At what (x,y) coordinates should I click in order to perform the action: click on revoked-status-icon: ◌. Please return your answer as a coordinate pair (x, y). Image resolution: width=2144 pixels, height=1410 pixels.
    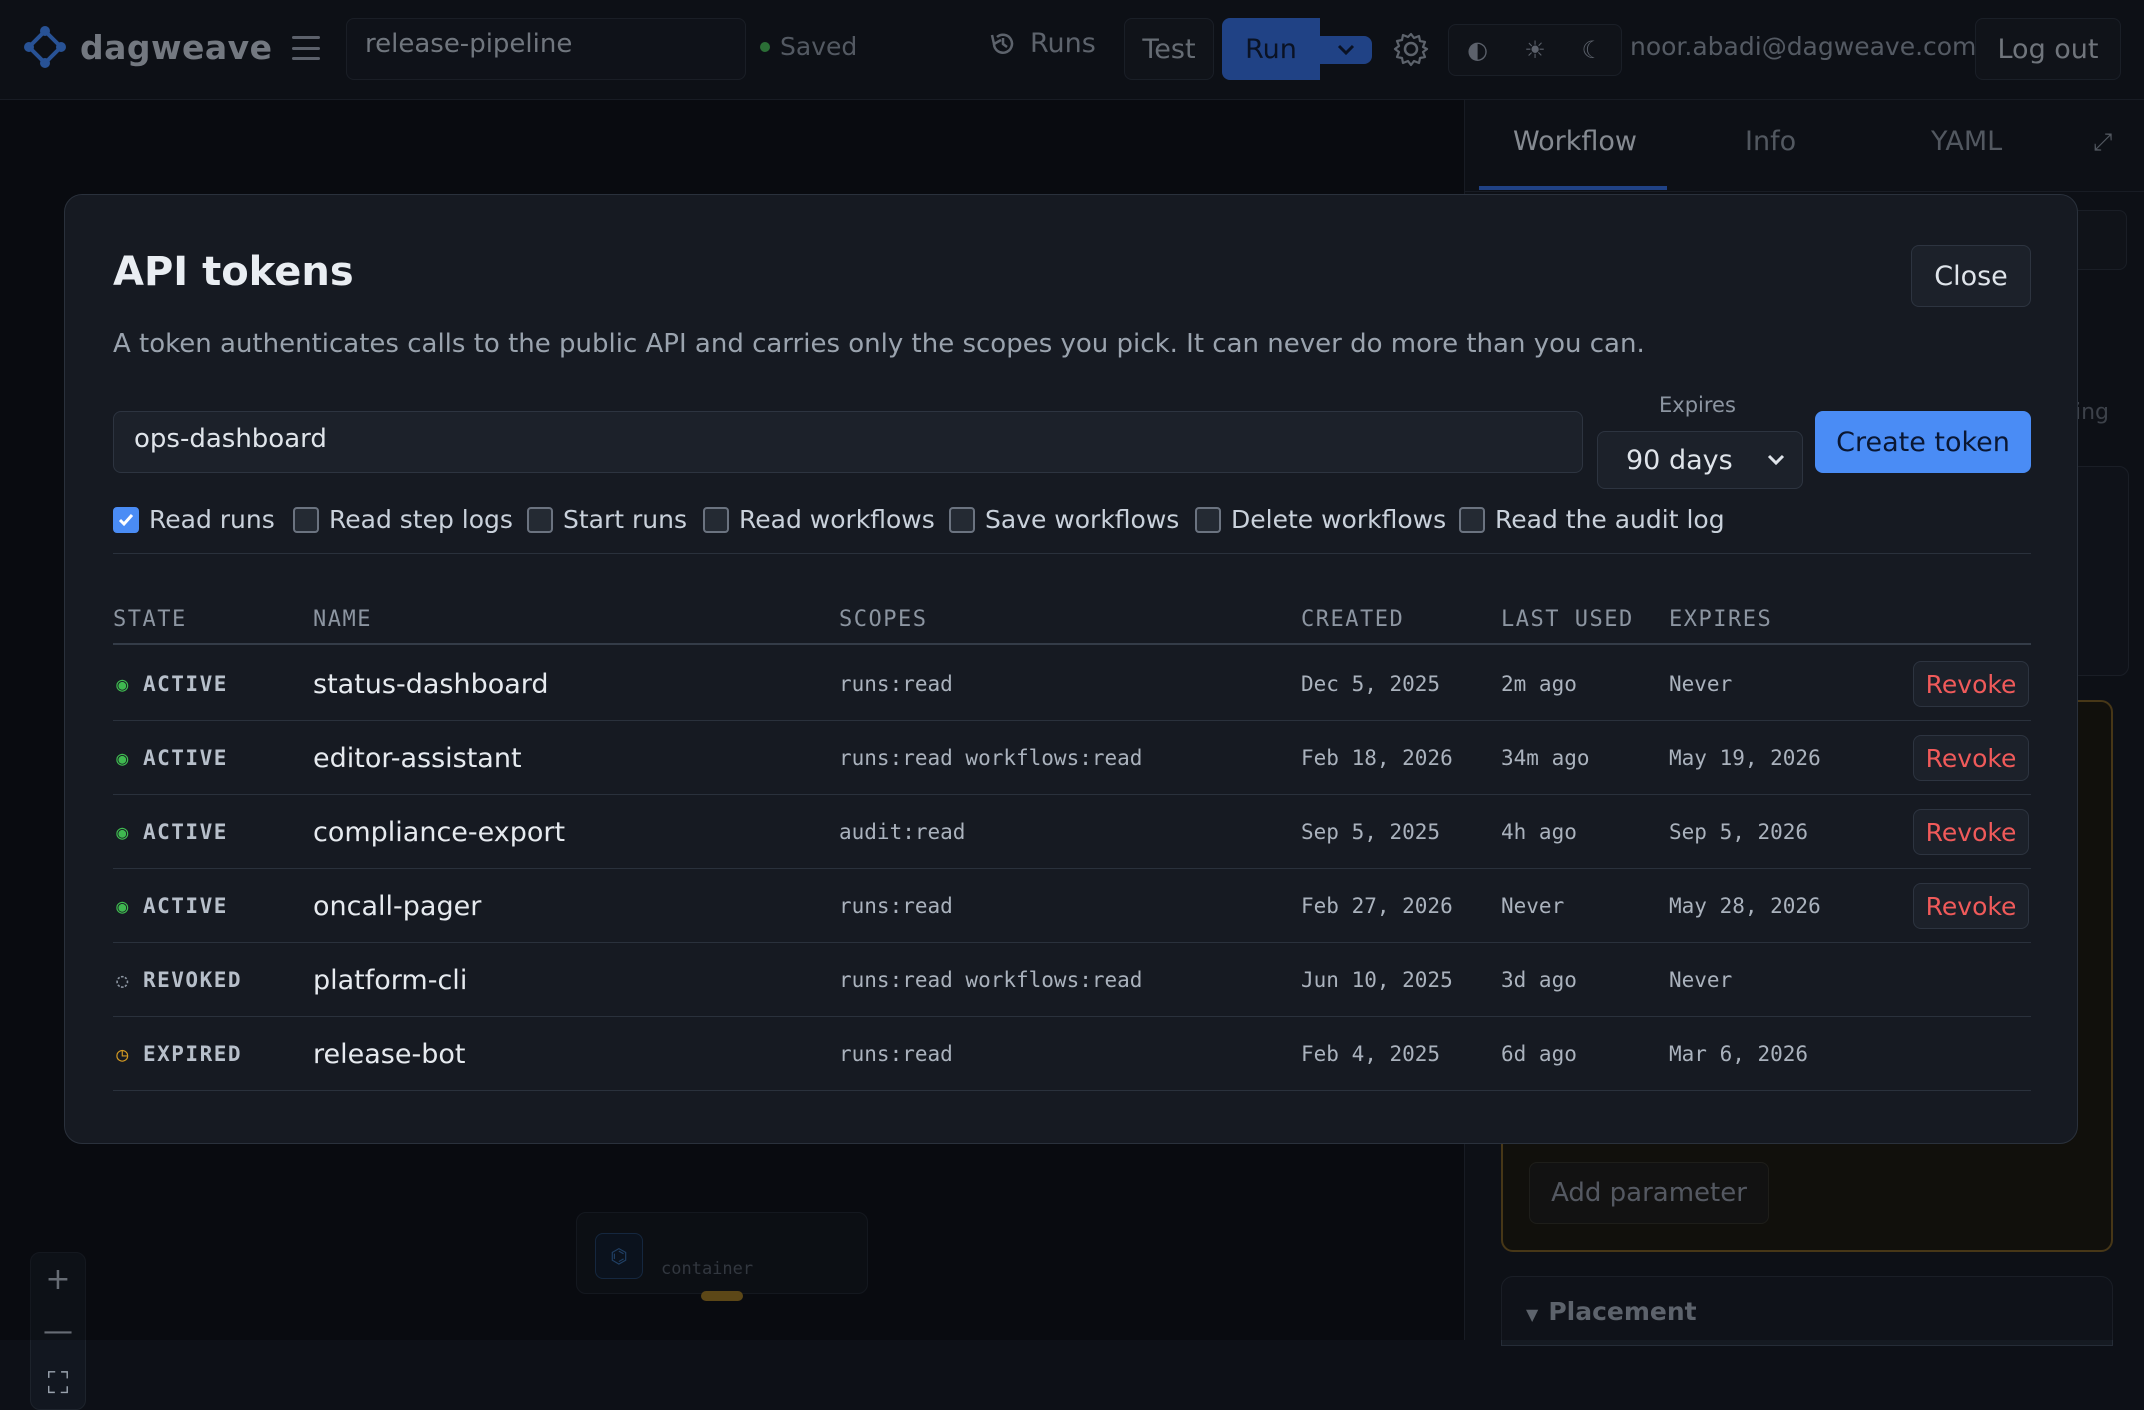
    Looking at the image, I should click on (123, 980).